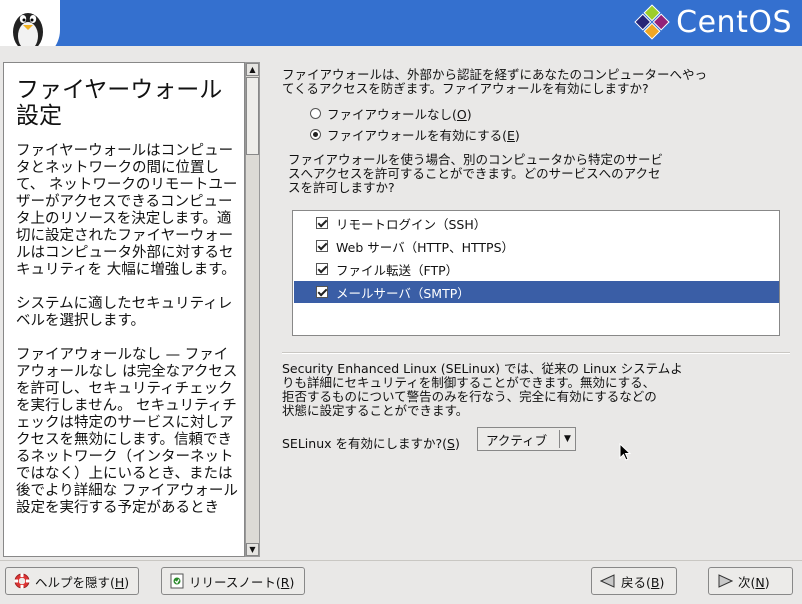 This screenshot has height=604, width=802. I want to click on radio-enable-firewall-indicator, so click(315, 134).